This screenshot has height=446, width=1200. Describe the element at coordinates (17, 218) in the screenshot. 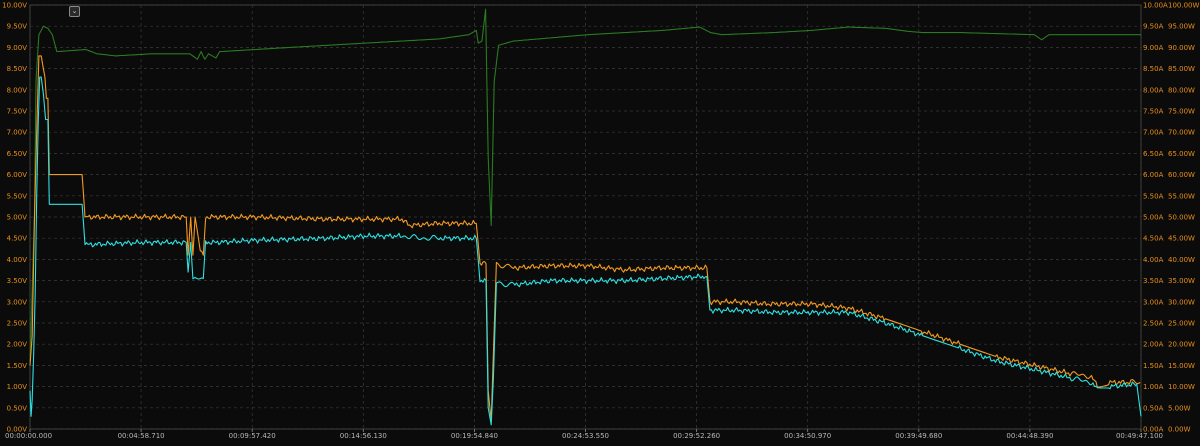

I see `voltage-tick-label: 5.00V` at that location.